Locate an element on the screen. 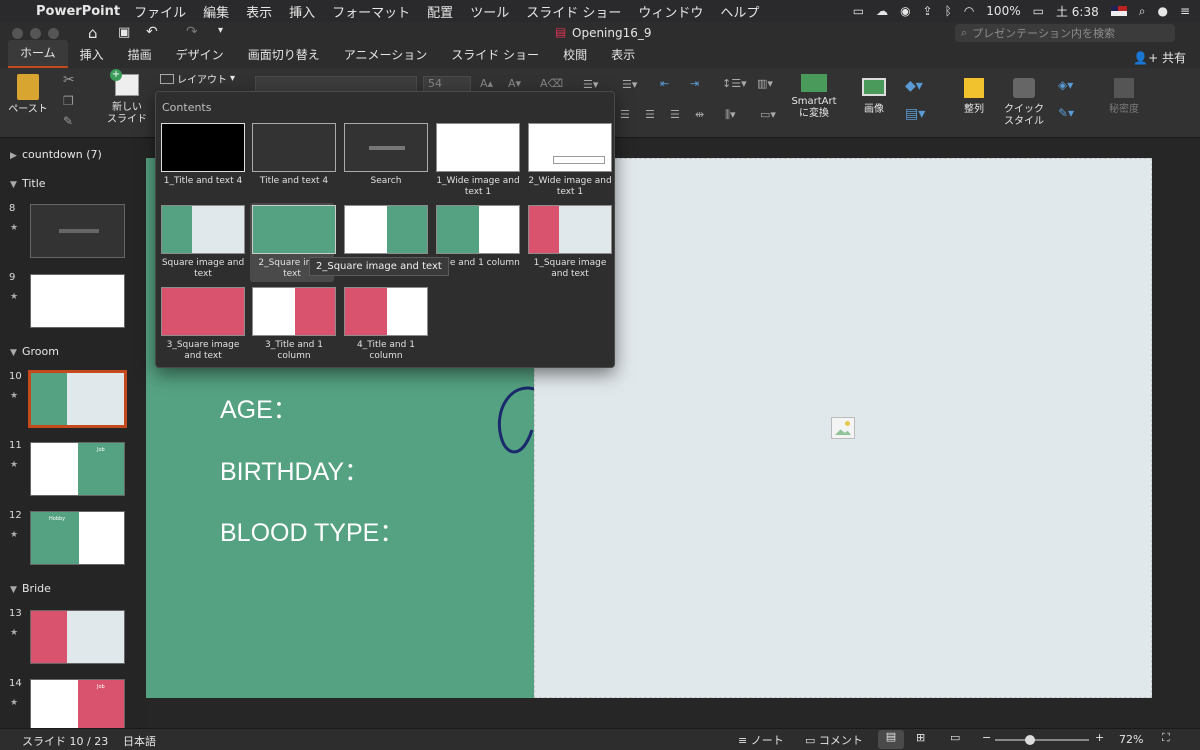 This screenshot has height=750, width=1200. normal-view-icon: ▤ is located at coordinates (891, 739).